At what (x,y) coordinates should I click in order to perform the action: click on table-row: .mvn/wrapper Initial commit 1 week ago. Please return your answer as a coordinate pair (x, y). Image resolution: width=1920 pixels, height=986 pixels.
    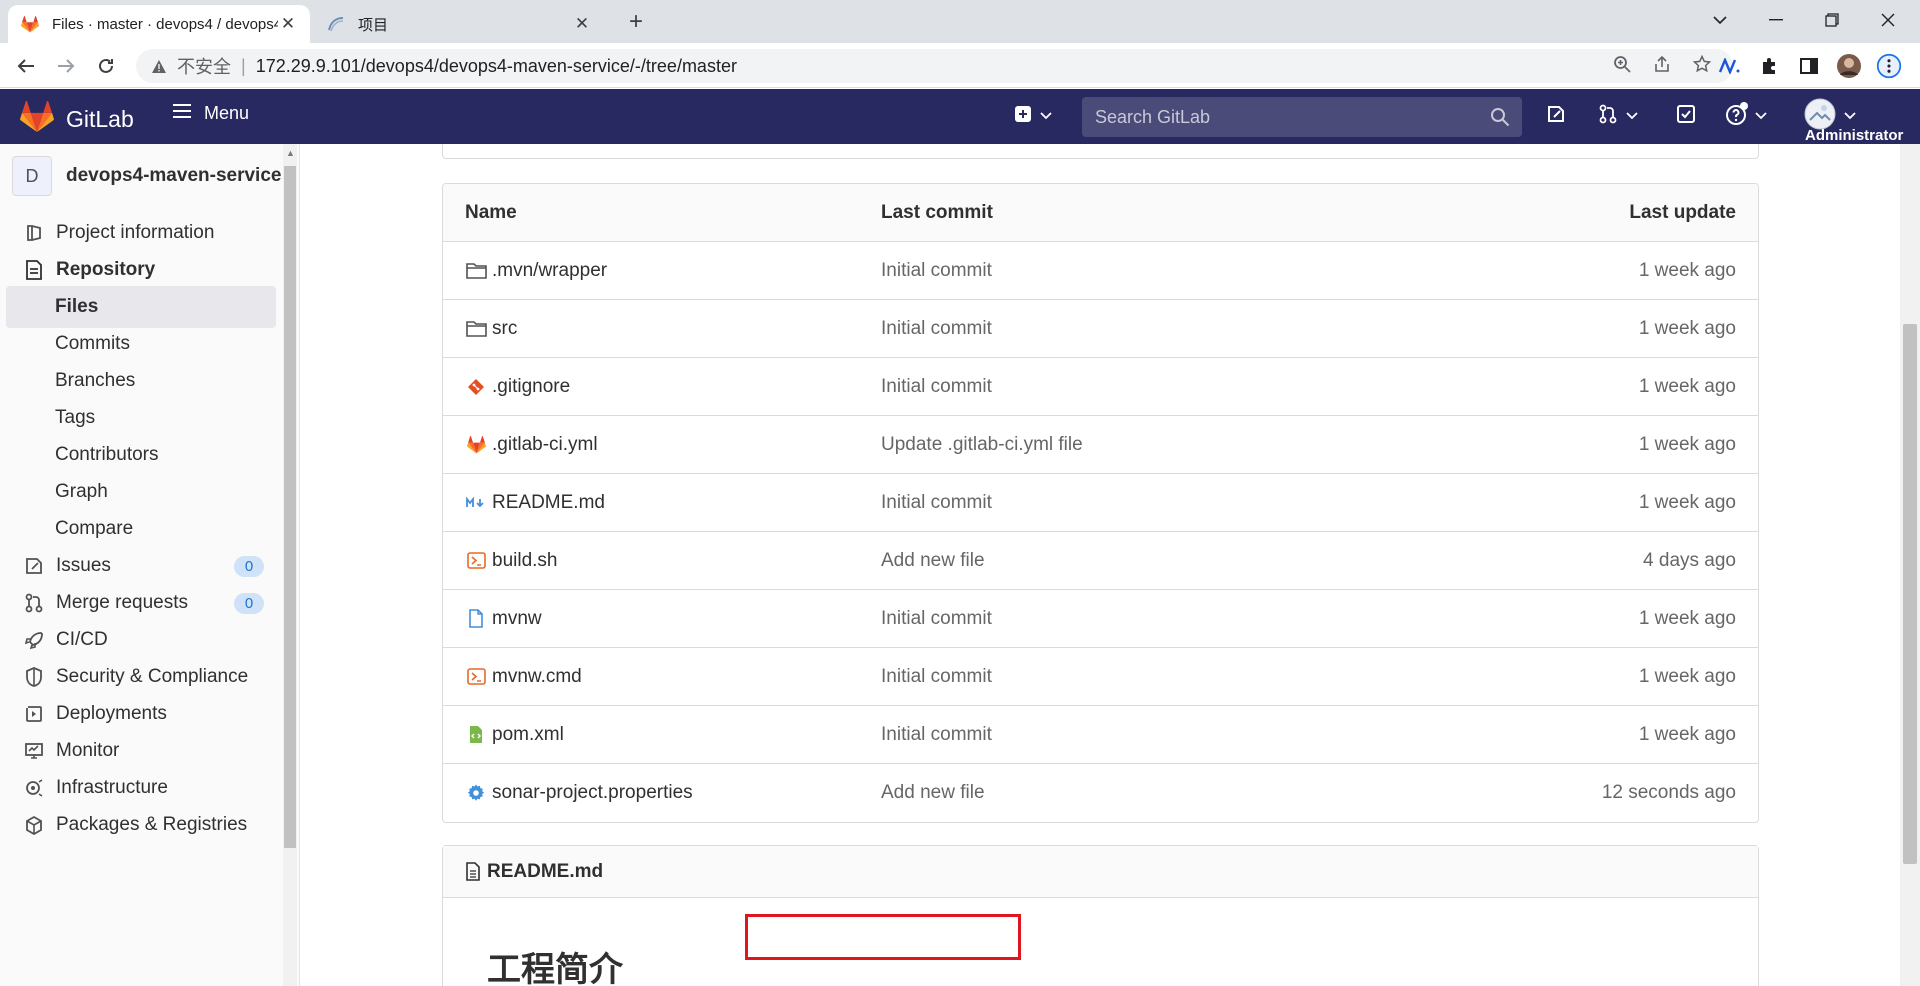
    Looking at the image, I should click on (1100, 271).